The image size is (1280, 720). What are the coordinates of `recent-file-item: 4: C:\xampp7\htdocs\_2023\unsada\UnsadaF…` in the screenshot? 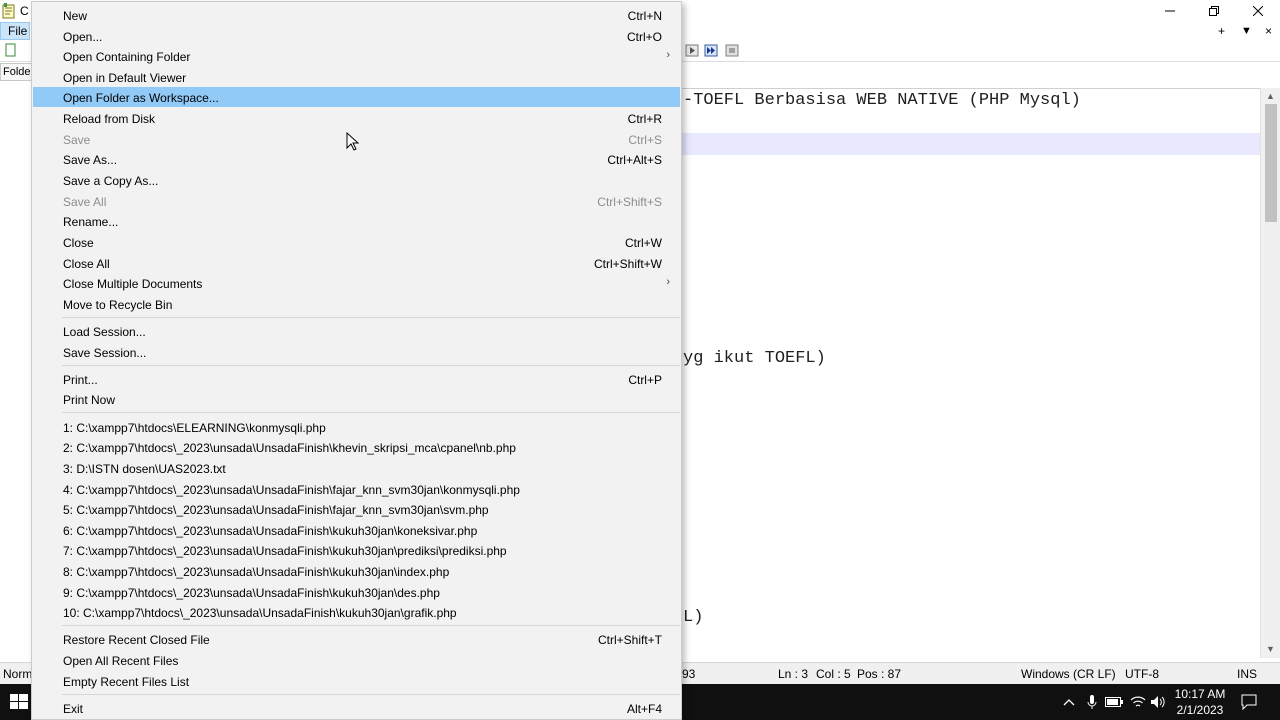 It's located at (356, 489).